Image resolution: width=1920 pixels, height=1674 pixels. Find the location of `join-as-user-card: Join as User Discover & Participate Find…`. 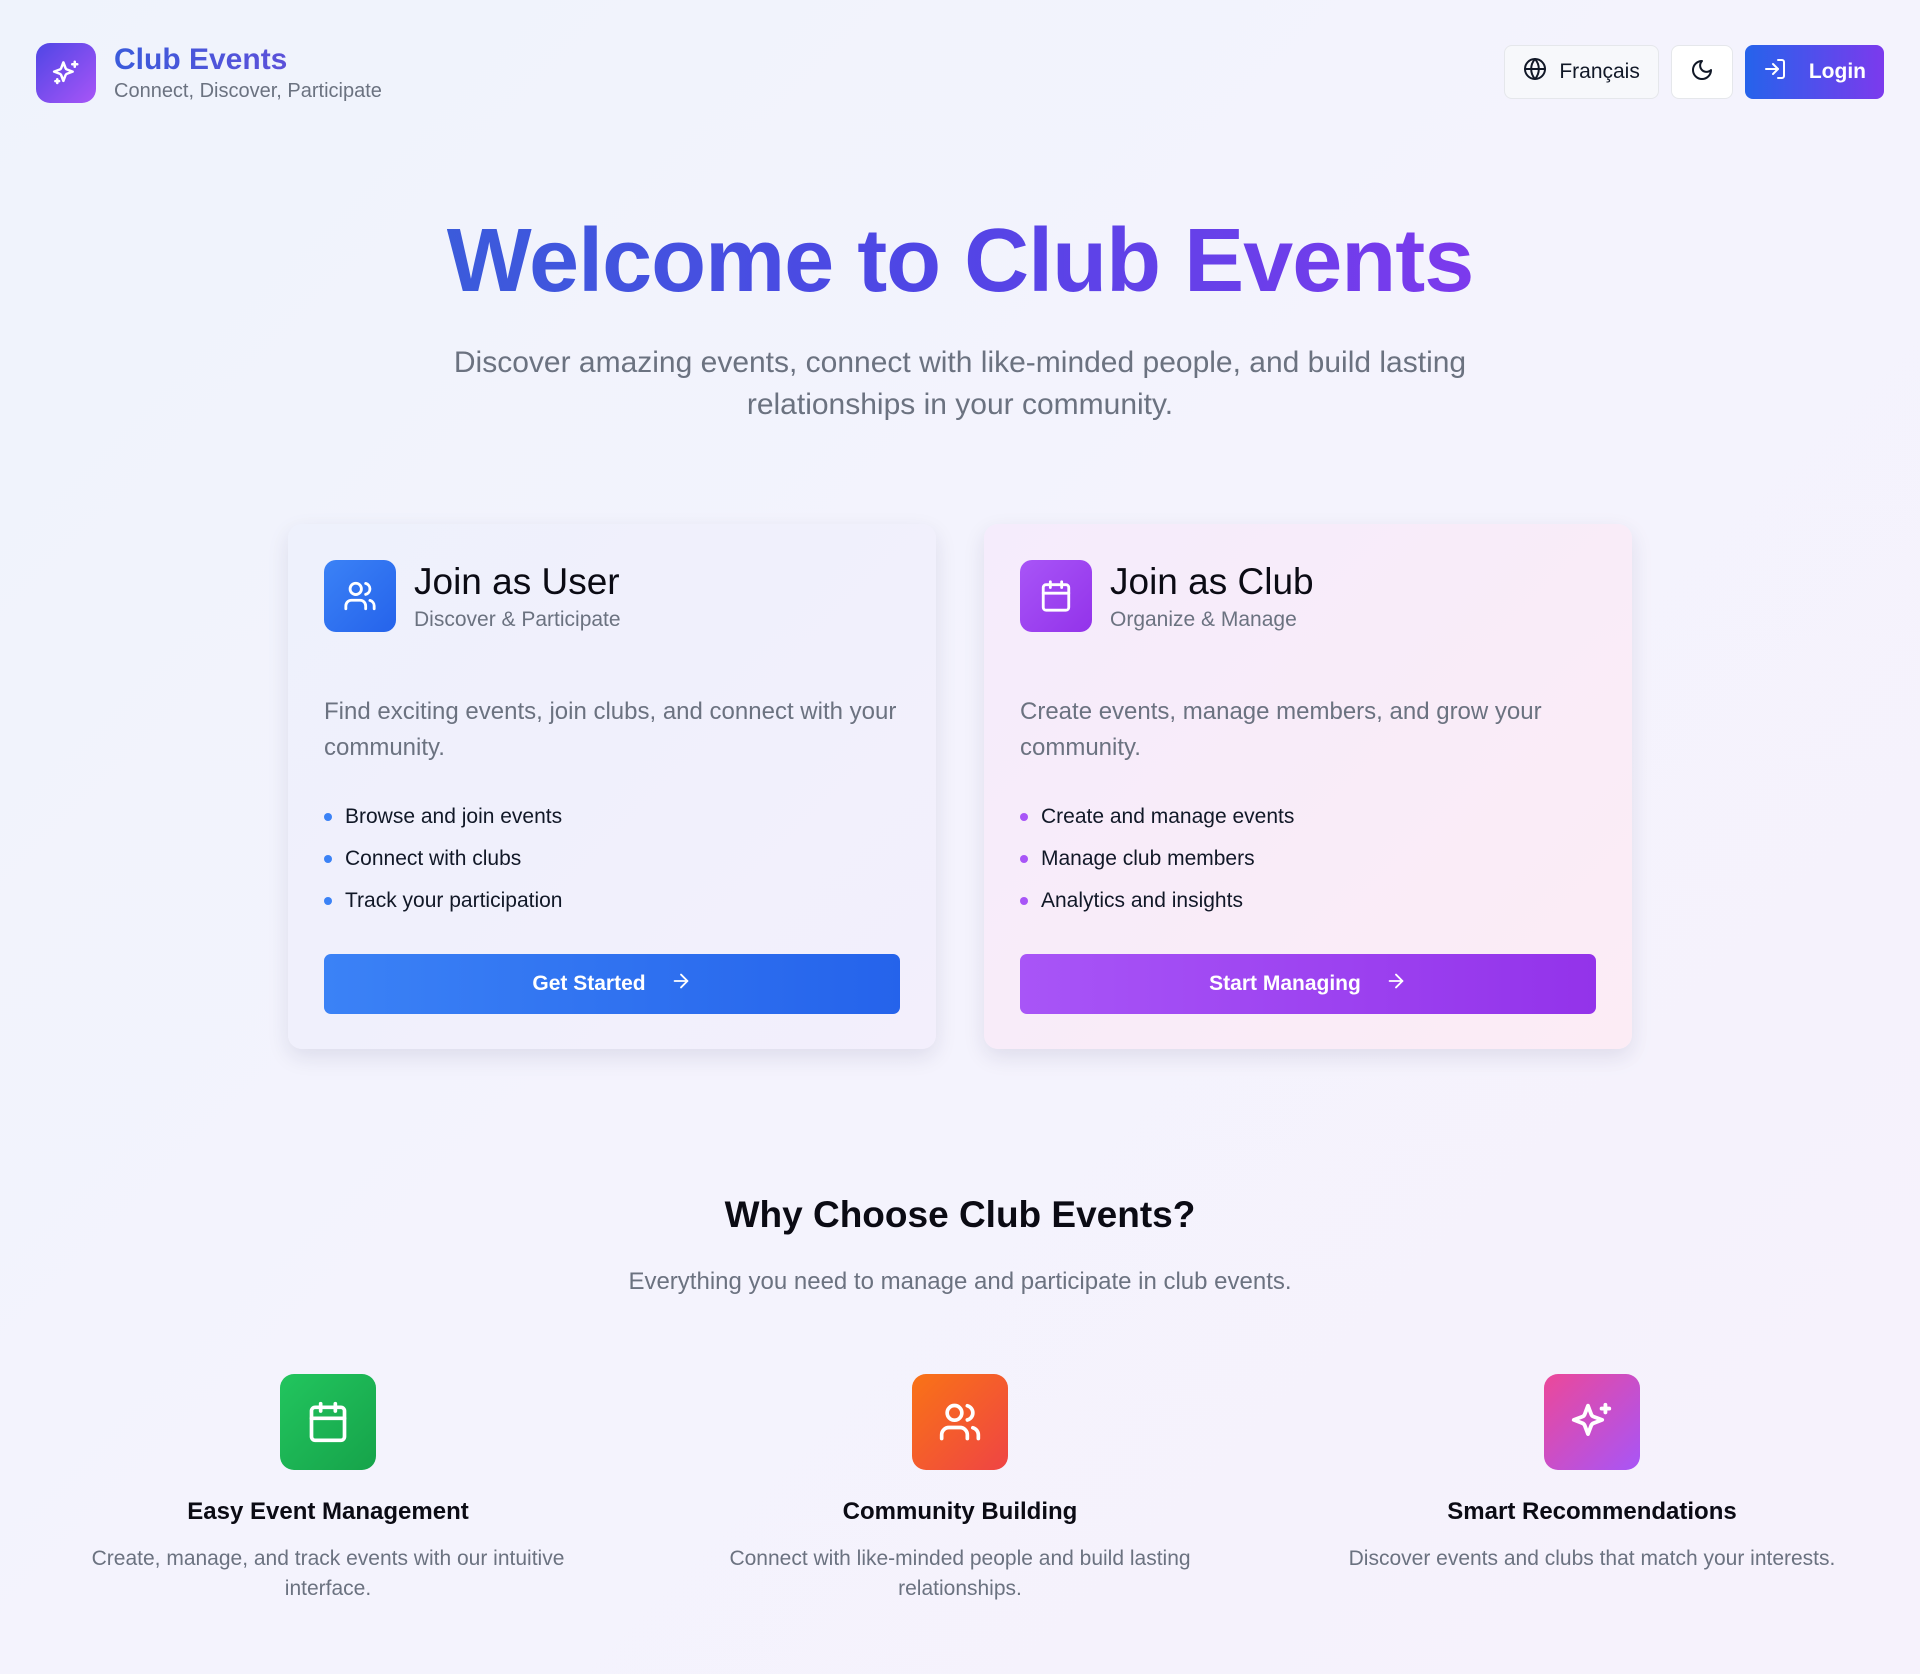

join-as-user-card: Join as User Discover & Participate Find… is located at coordinates (612, 786).